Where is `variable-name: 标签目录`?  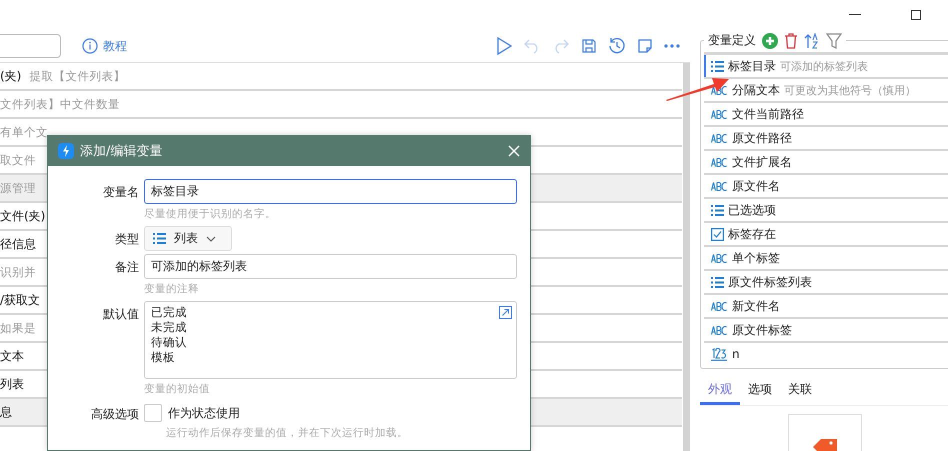
variable-name: 标签目录 is located at coordinates (752, 66).